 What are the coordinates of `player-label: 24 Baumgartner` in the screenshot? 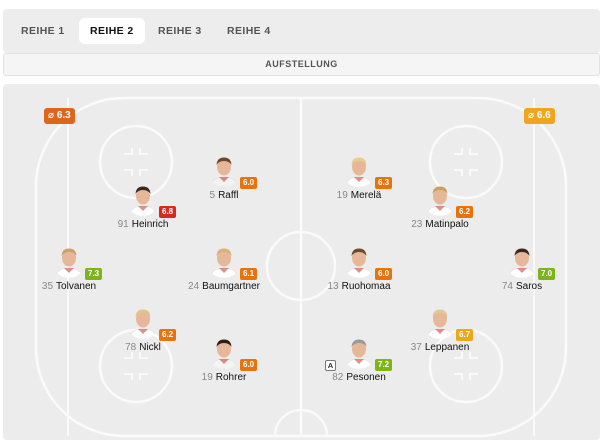 It's located at (224, 286).